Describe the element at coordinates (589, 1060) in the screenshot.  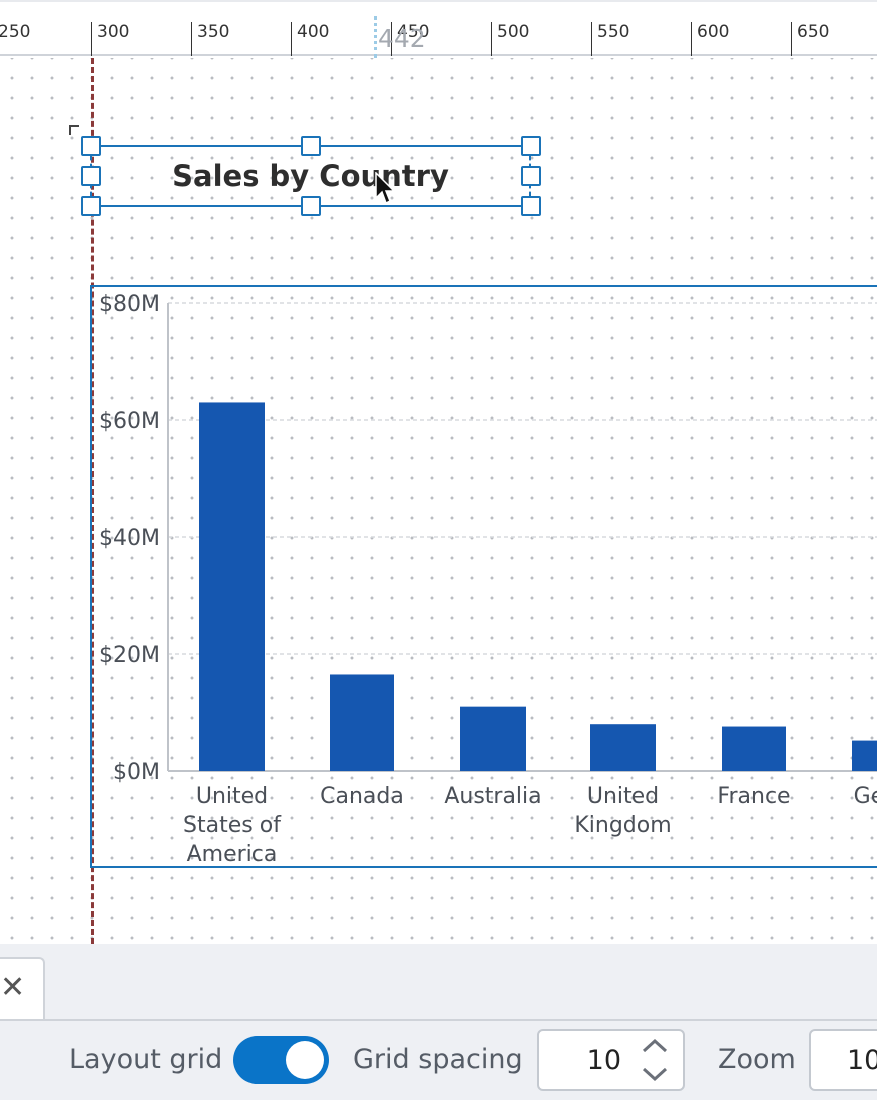
I see `grid-spacing-value: 10` at that location.